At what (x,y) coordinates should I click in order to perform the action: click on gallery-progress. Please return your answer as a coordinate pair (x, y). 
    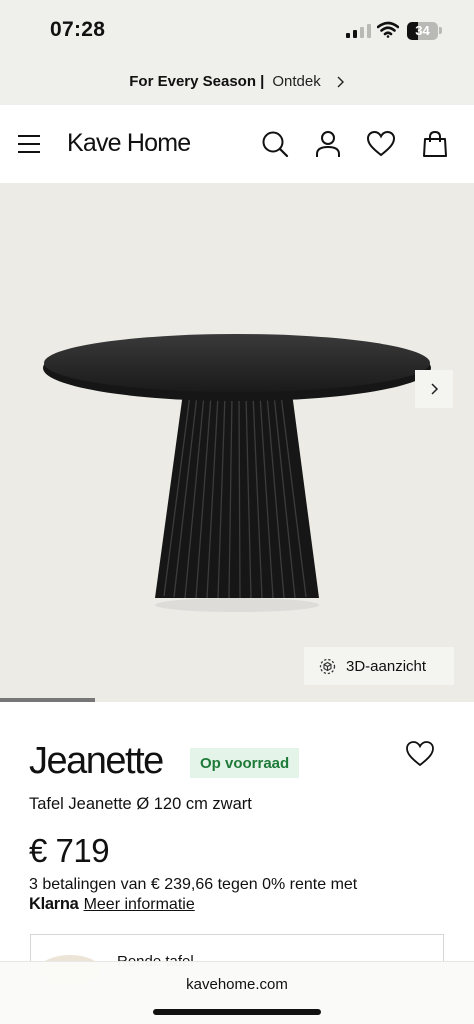
    Looking at the image, I should click on (237, 700).